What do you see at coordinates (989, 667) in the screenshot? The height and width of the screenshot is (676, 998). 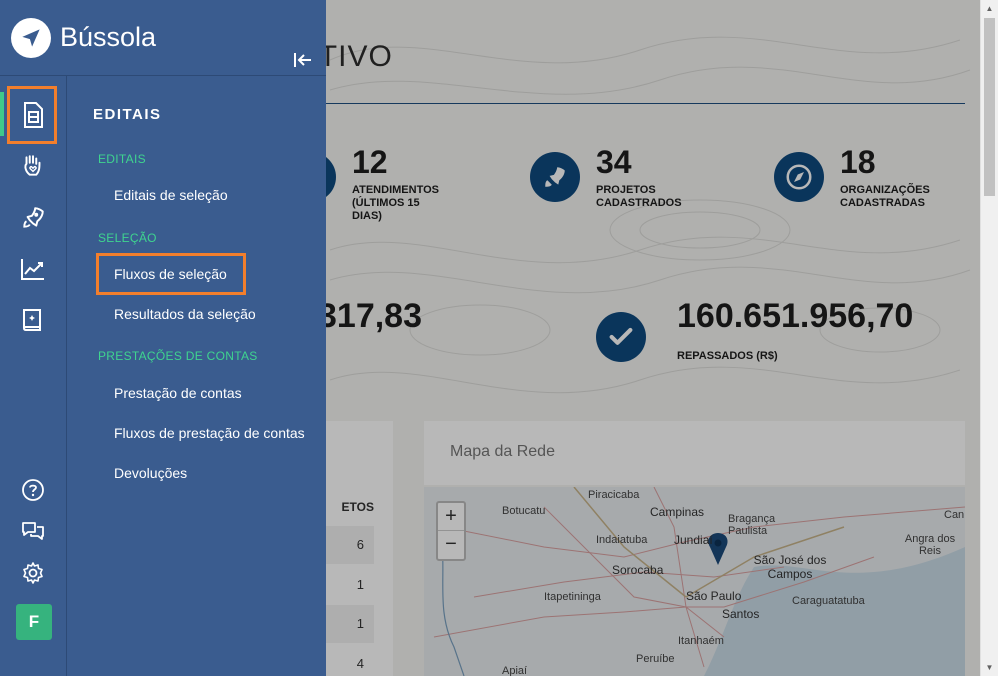 I see `scroll-down-arrow-icon: ▼` at bounding box center [989, 667].